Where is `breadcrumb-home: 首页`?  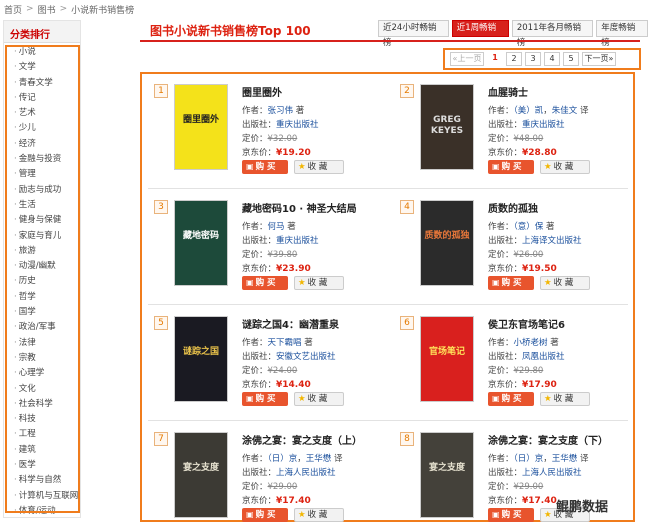
breadcrumb-home: 首页 is located at coordinates (13, 9).